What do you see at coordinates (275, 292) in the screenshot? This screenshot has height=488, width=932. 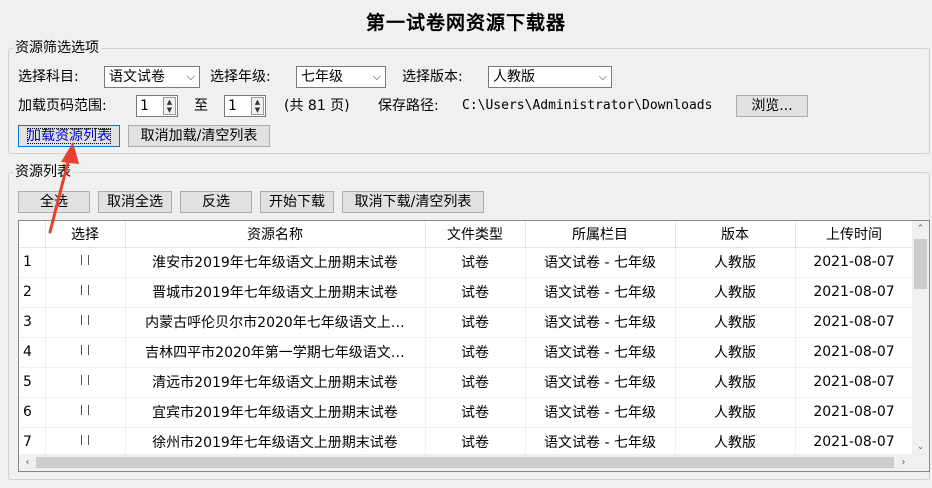 I see `row-name: 晋城市2019年七年级语文上册期末试卷` at bounding box center [275, 292].